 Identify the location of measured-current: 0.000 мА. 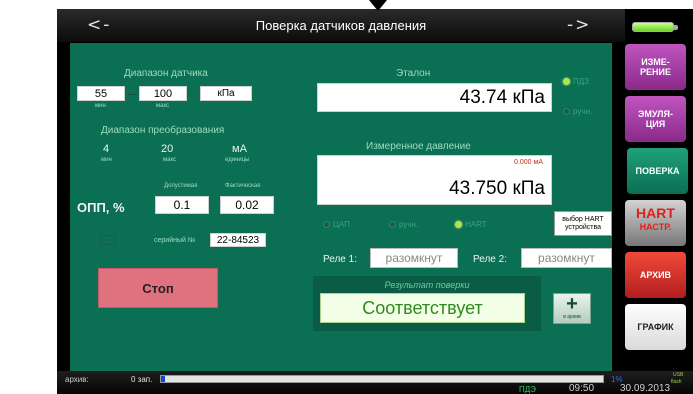
(528, 162).